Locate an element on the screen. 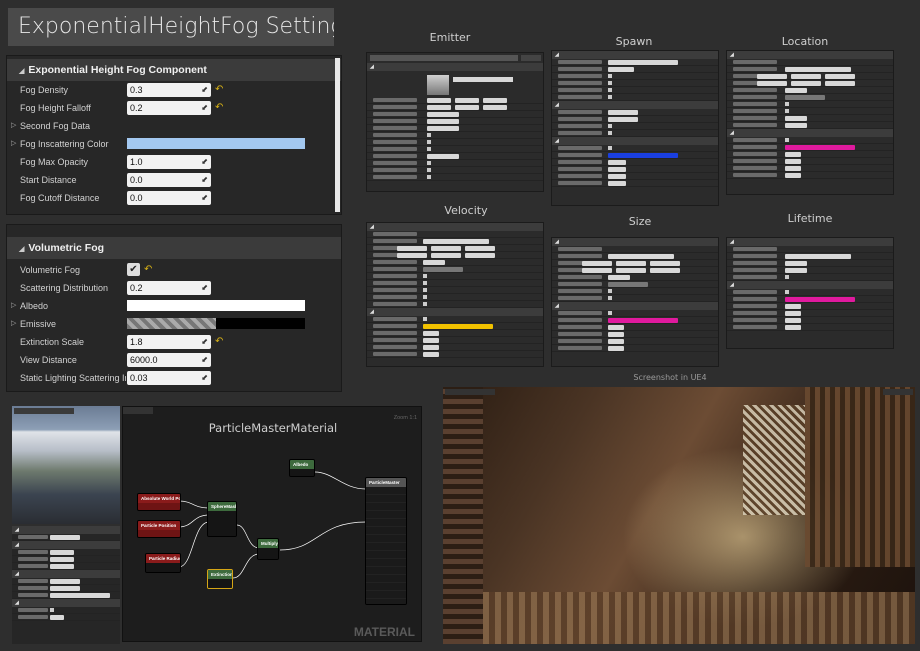  prop-static-lighting-scattering: Static Lighting Scattering Int 0.03 ⬋ is located at coordinates (174, 378).